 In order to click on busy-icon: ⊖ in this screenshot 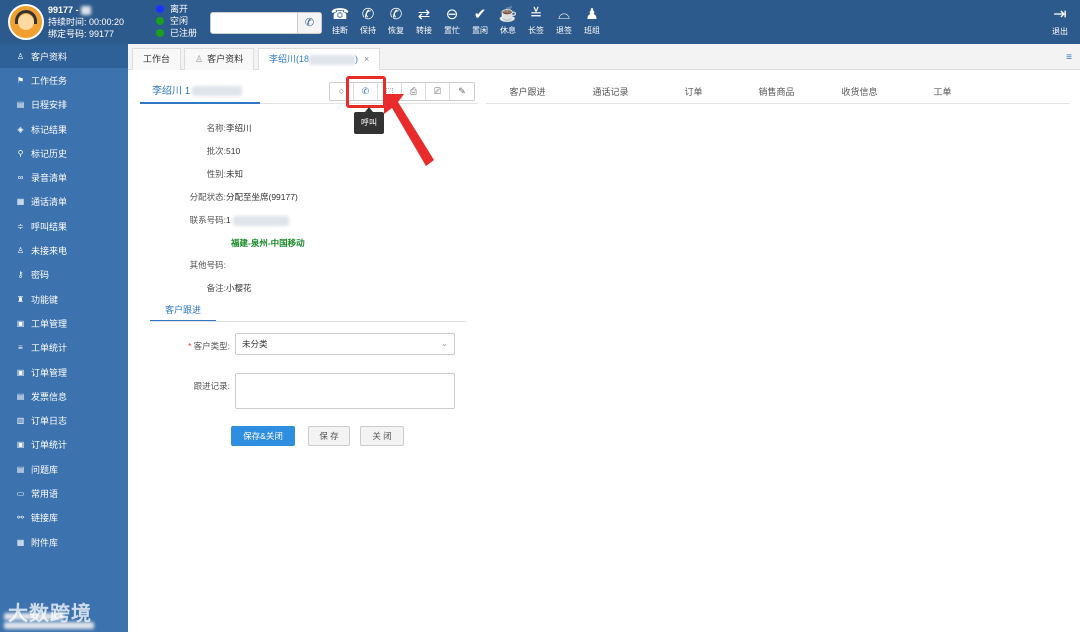, I will do `click(452, 14)`.